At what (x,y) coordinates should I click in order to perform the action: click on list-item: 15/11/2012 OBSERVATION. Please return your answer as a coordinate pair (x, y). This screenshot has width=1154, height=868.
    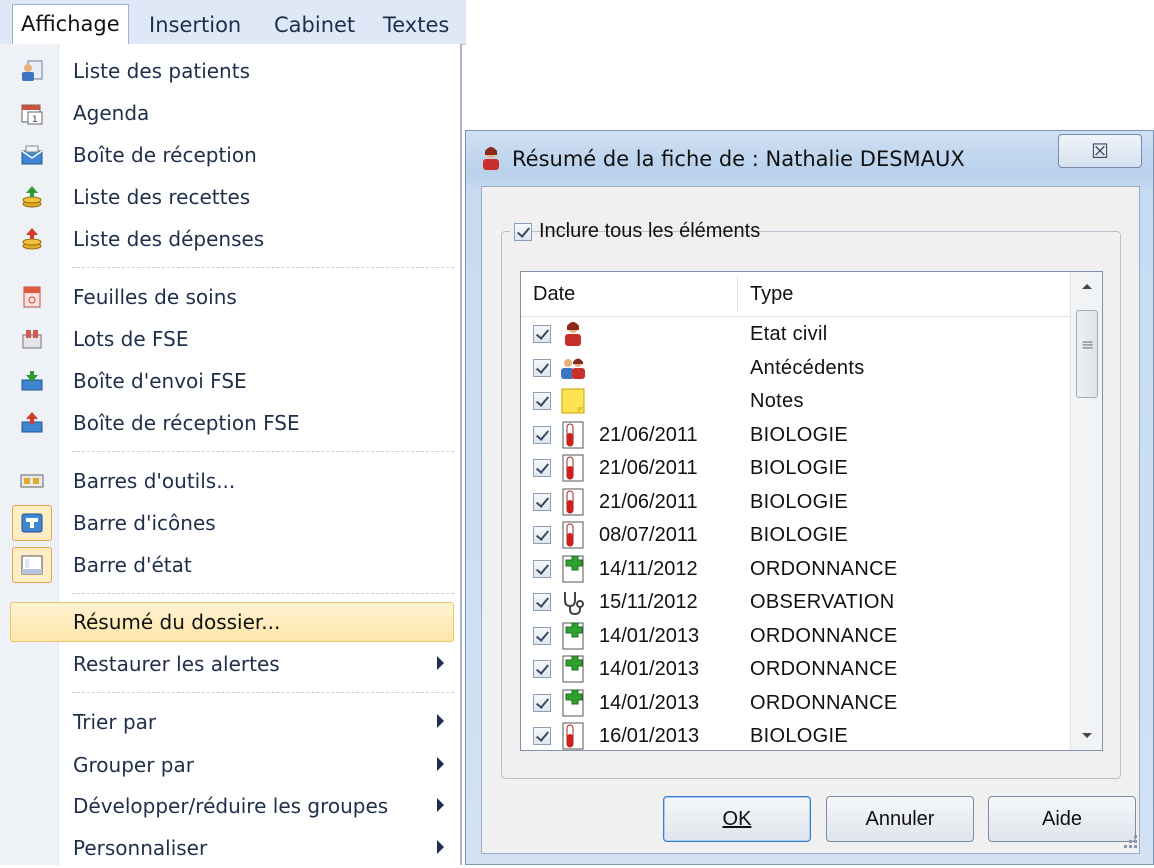
    Looking at the image, I should click on (795, 602).